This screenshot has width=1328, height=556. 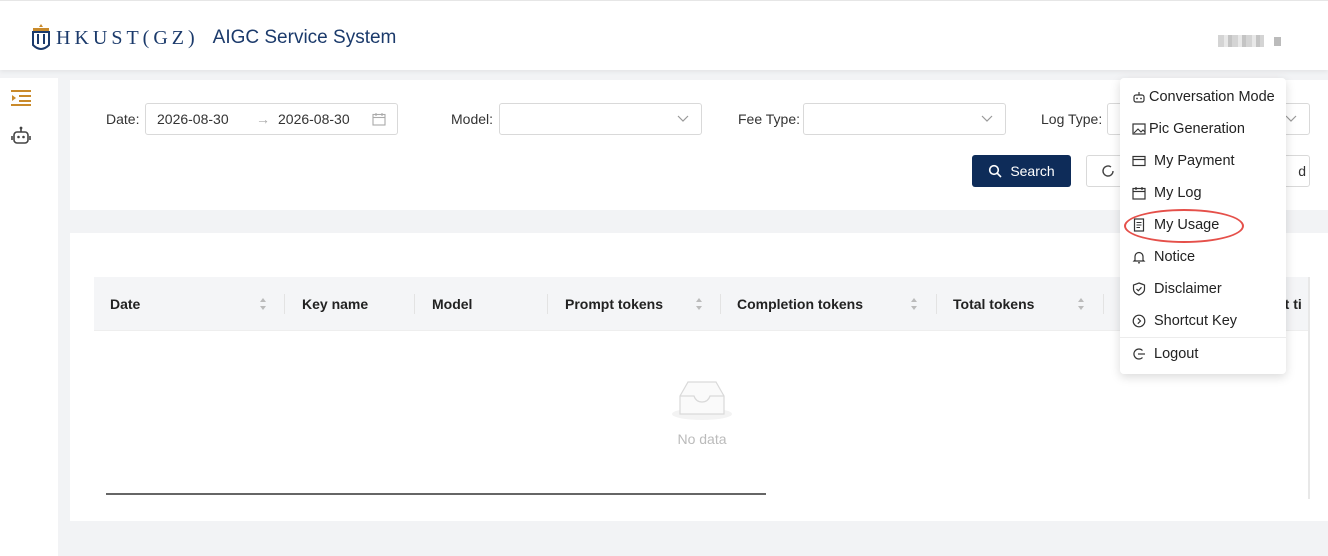 What do you see at coordinates (21, 98) in the screenshot?
I see `menu-collapse-icon` at bounding box center [21, 98].